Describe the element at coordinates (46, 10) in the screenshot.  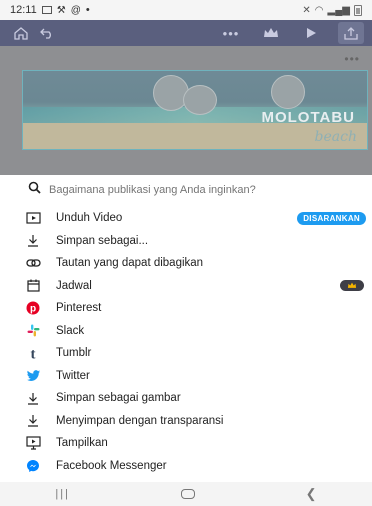
I see `gallery-notification-icon` at that location.